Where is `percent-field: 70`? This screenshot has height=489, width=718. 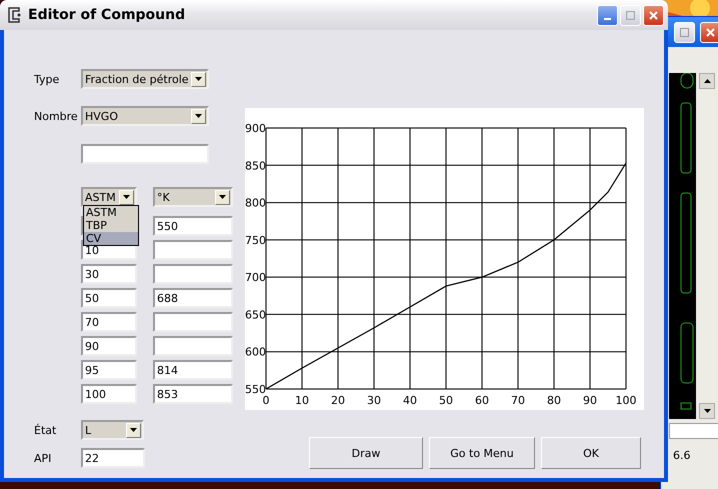
percent-field: 70 is located at coordinates (109, 322).